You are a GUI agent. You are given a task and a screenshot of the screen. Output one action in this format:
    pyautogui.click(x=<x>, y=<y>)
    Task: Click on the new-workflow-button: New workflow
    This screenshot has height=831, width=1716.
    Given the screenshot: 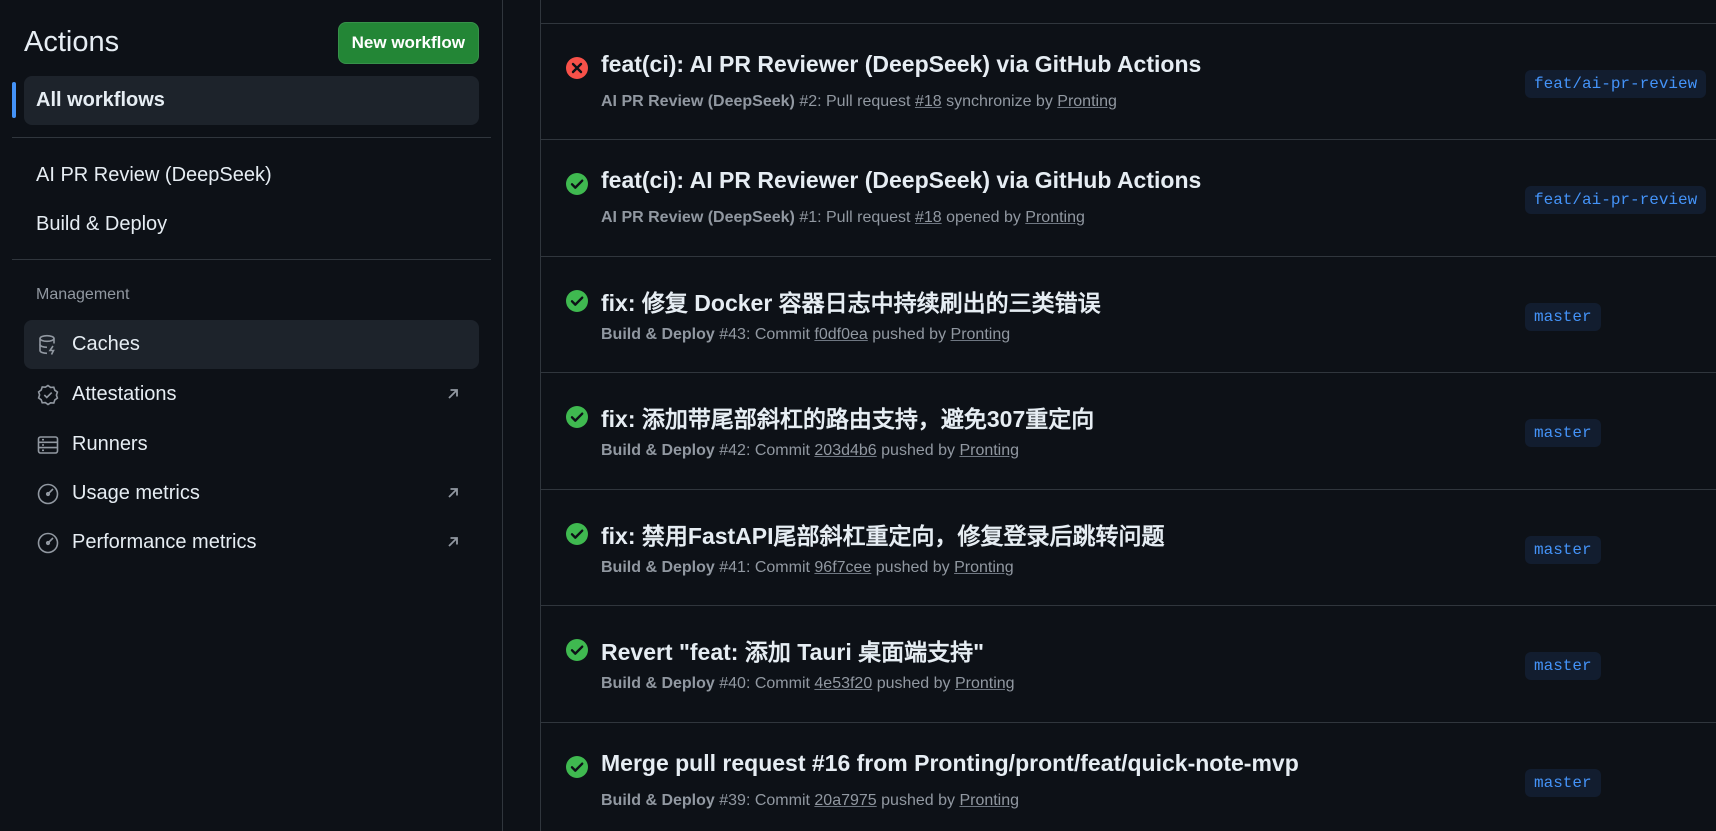 What is the action you would take?
    pyautogui.click(x=408, y=42)
    